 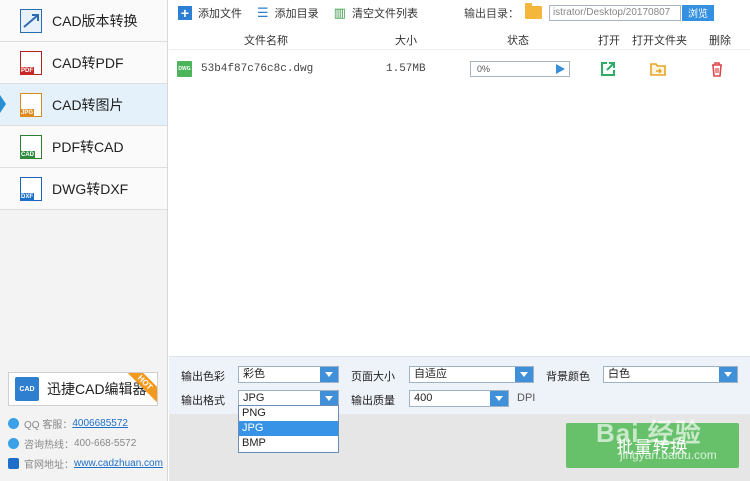 What do you see at coordinates (31, 146) in the screenshot?
I see `pdf-to-cad-icon: CAD` at bounding box center [31, 146].